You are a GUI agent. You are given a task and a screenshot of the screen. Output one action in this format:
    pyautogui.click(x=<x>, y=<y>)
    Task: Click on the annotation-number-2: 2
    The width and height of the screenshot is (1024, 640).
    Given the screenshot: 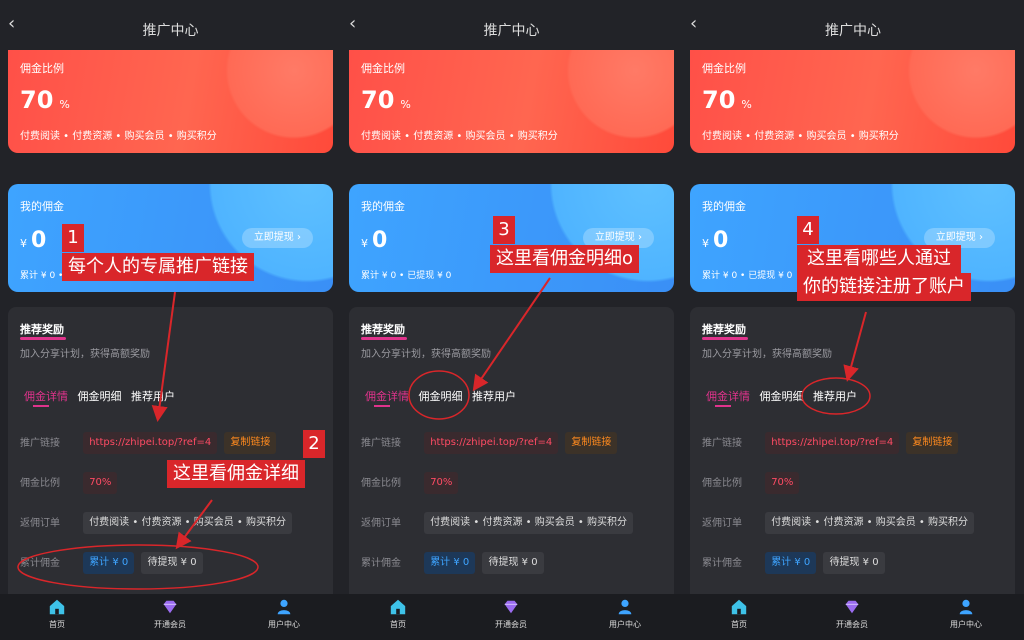 What is the action you would take?
    pyautogui.click(x=314, y=444)
    